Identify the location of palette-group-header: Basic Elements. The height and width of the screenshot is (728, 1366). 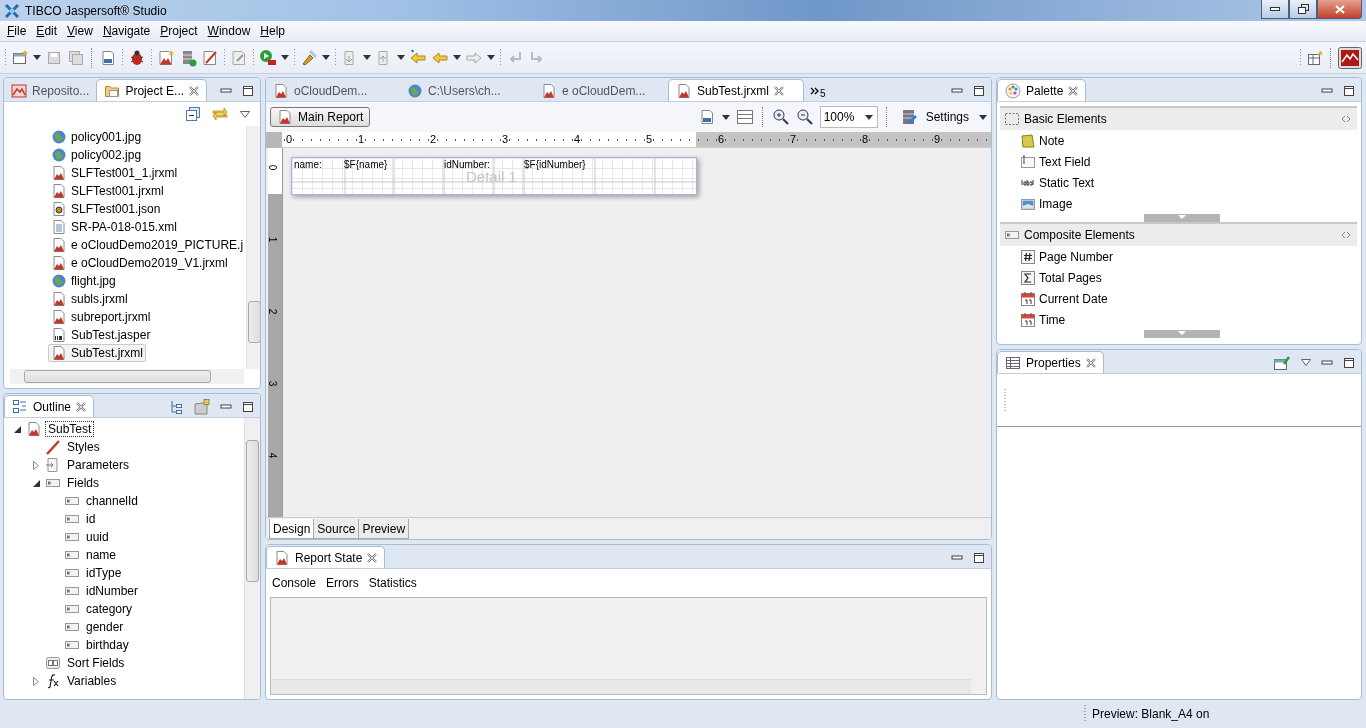
(1178, 118).